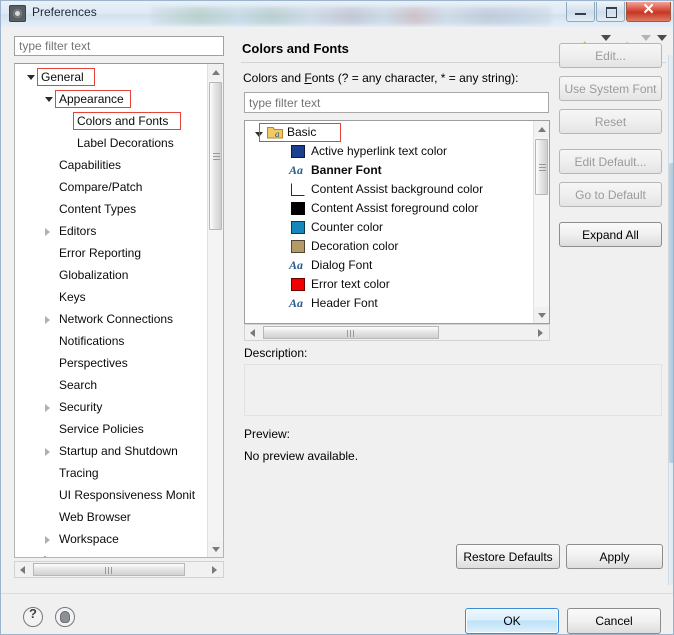 The width and height of the screenshot is (674, 635). What do you see at coordinates (94, 275) in the screenshot?
I see `tree-item-label: Globalization` at bounding box center [94, 275].